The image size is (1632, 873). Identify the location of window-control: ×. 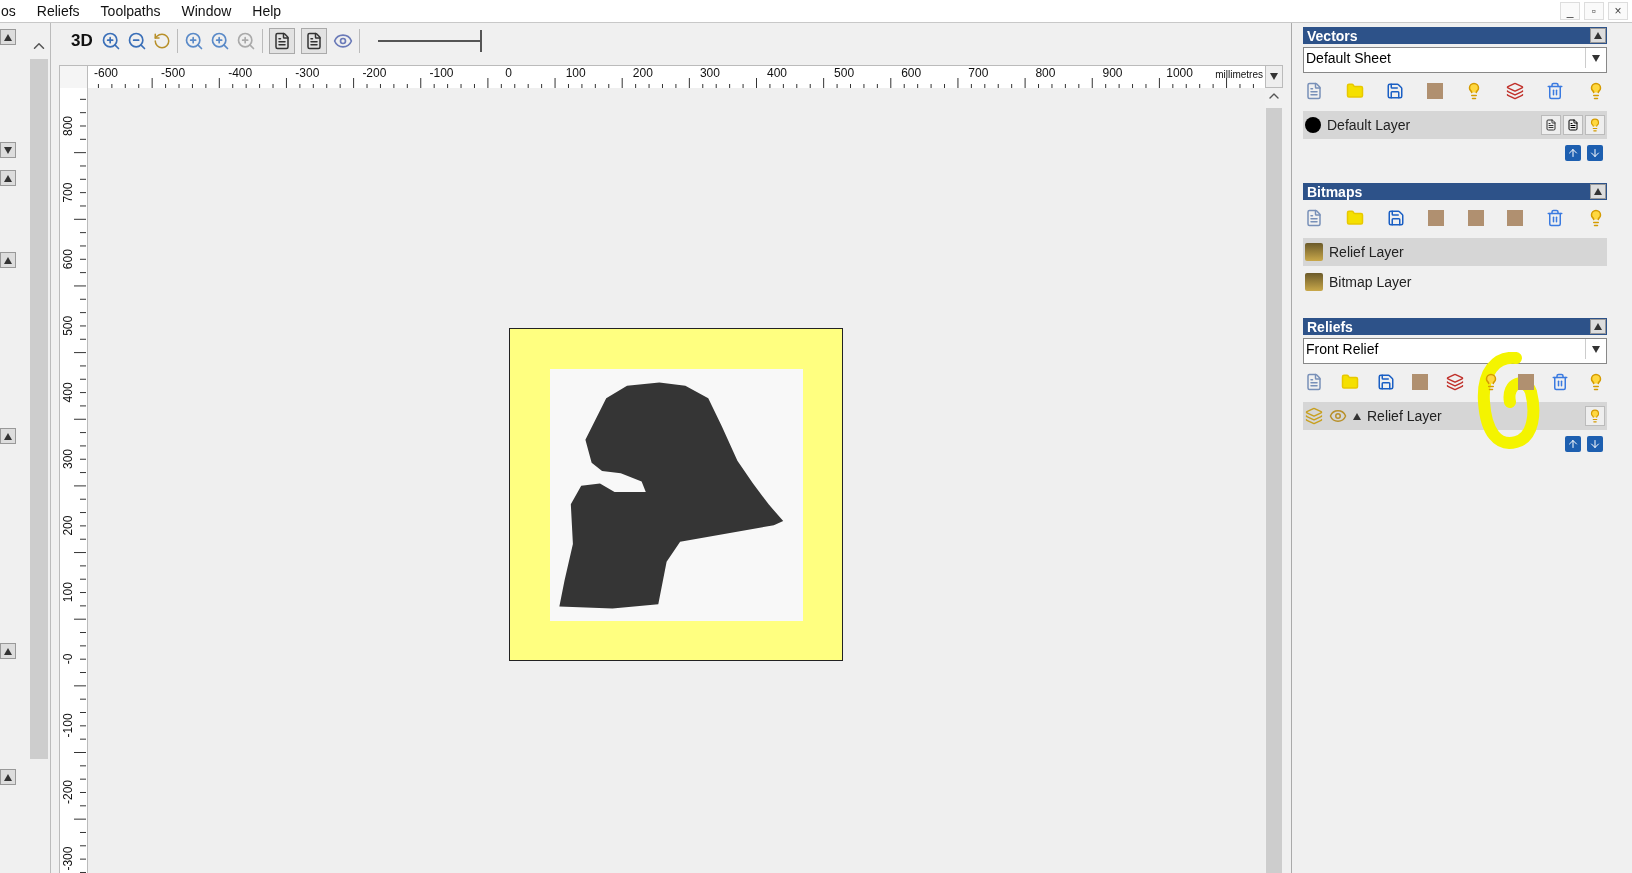
(1618, 11).